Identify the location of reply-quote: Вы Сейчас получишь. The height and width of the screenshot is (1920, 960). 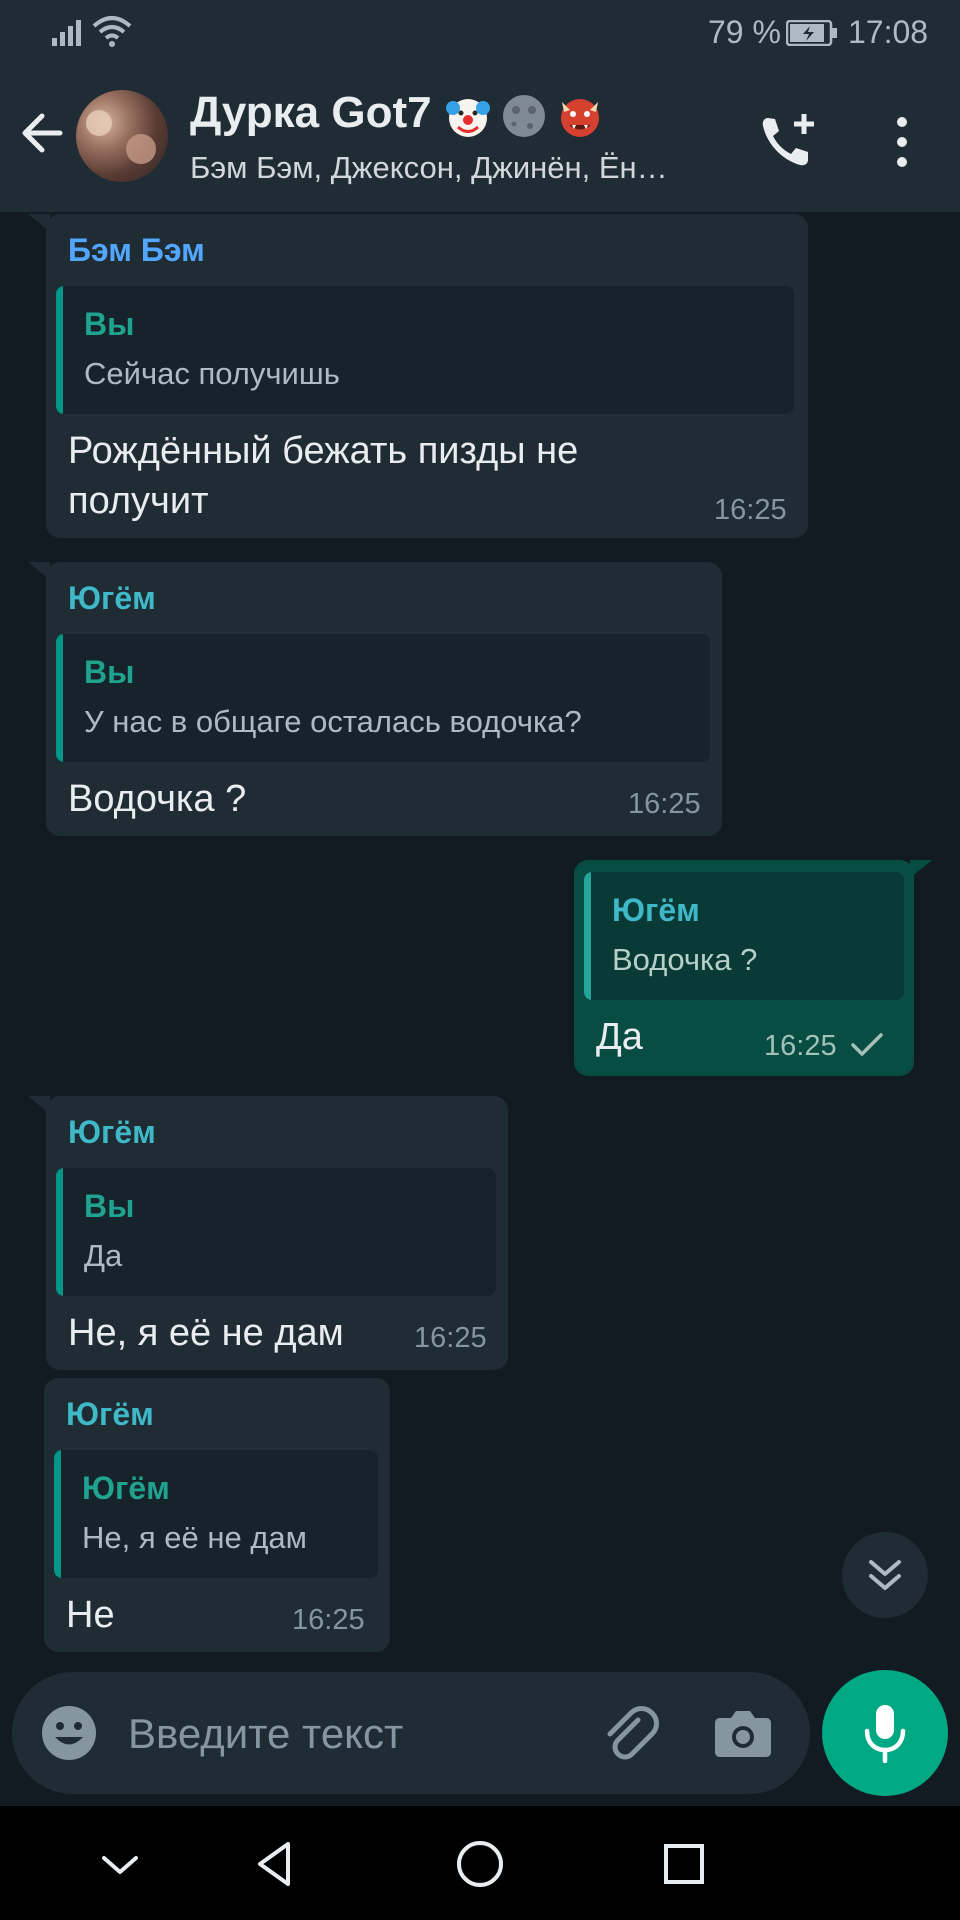
(425, 350).